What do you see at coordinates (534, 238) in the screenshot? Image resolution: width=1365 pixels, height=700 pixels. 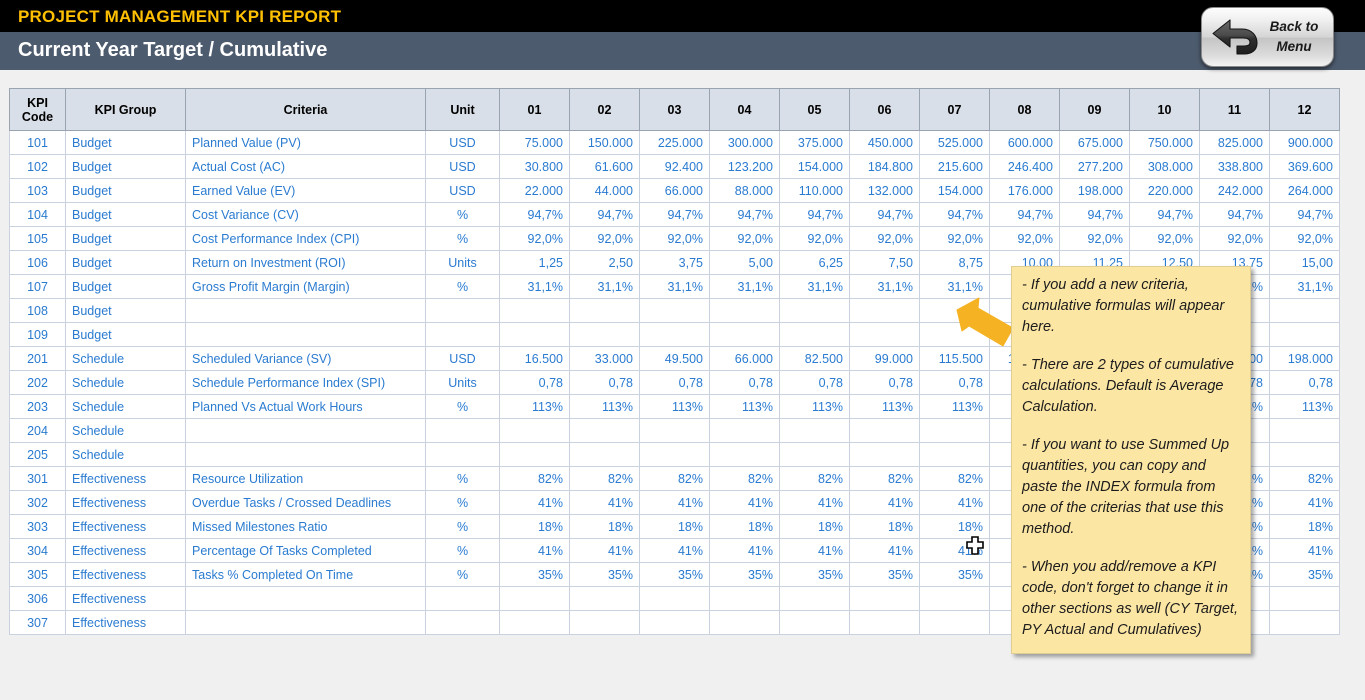 I see `cell-month-01: 92,0%` at bounding box center [534, 238].